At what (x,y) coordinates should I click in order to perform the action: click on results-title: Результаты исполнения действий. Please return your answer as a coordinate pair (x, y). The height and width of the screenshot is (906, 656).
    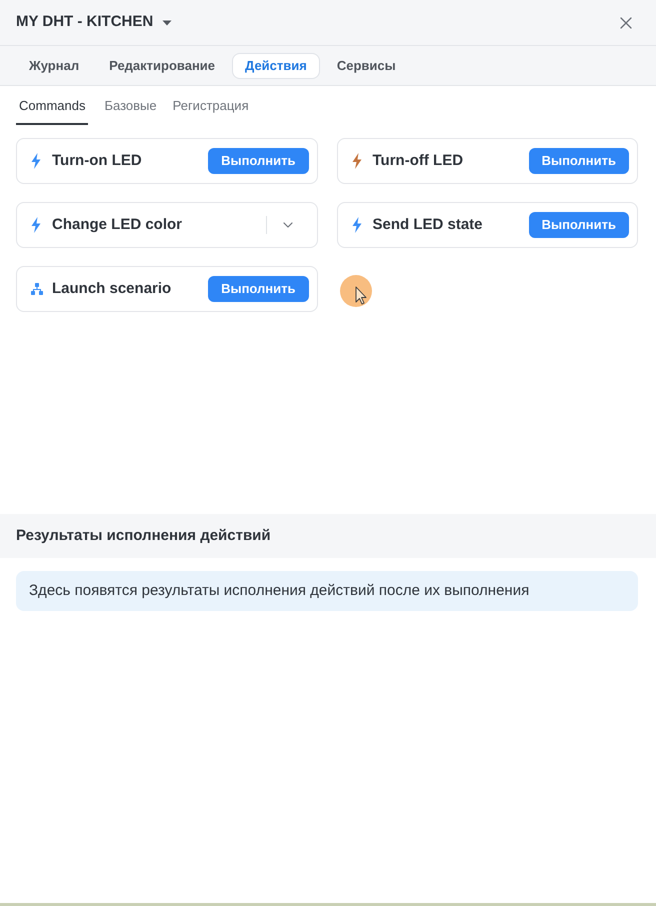
    Looking at the image, I should click on (143, 536).